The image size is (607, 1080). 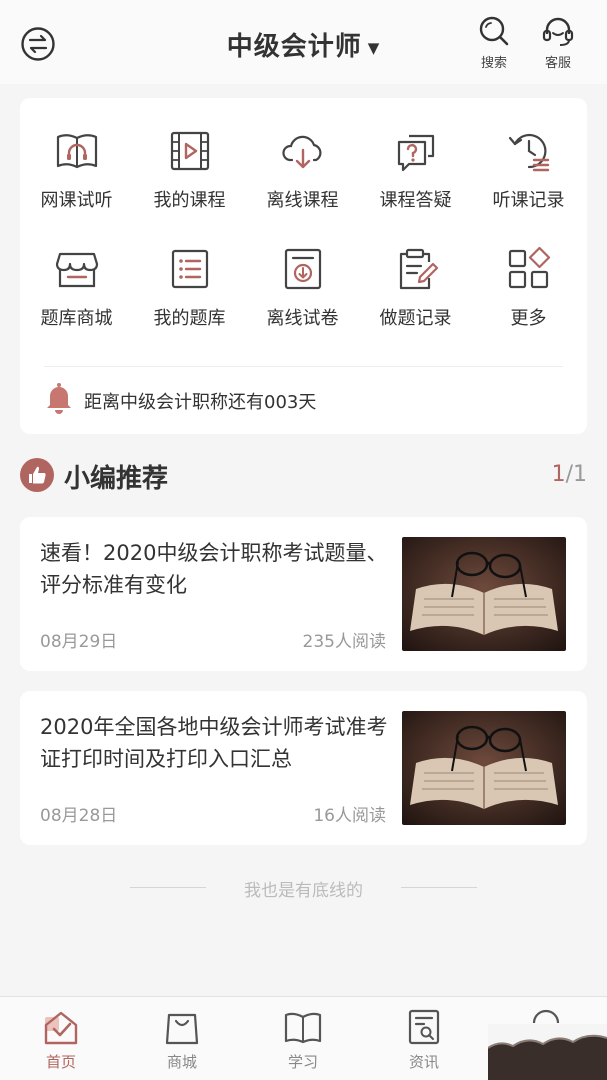 I want to click on tab-label: 学习, so click(x=302, y=1062).